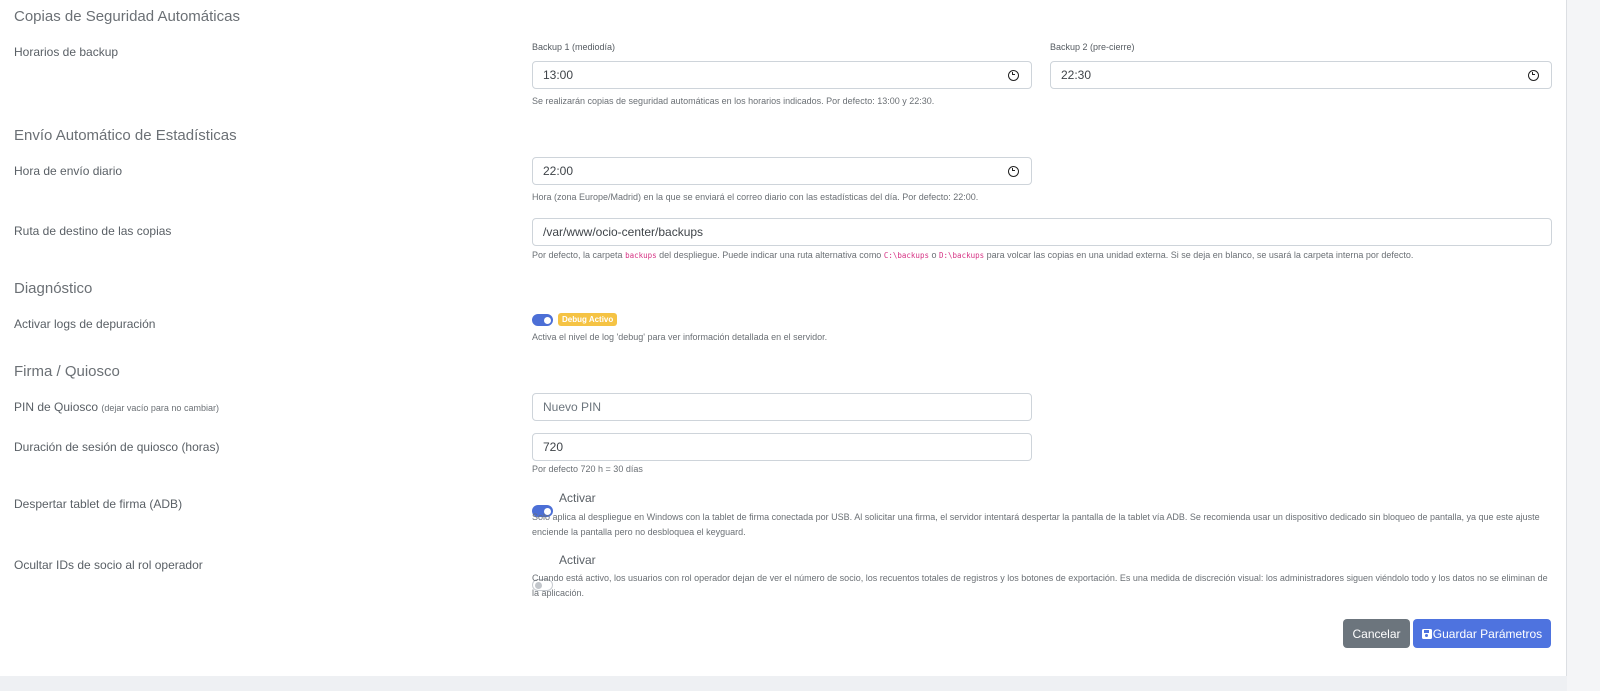  What do you see at coordinates (553, 447) in the screenshot?
I see `kiosk-session-value: 720` at bounding box center [553, 447].